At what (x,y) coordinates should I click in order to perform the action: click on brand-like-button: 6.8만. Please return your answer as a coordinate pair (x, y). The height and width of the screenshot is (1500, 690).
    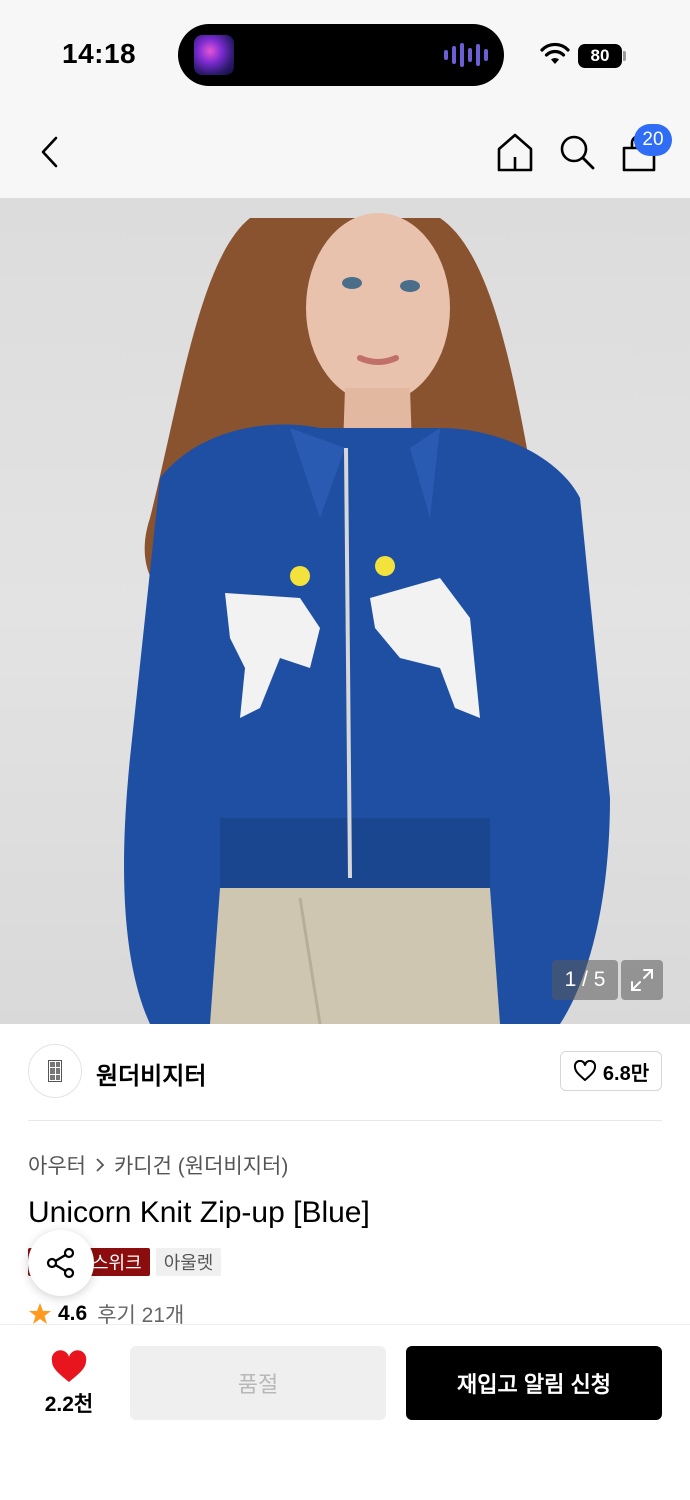
    Looking at the image, I should click on (611, 1071).